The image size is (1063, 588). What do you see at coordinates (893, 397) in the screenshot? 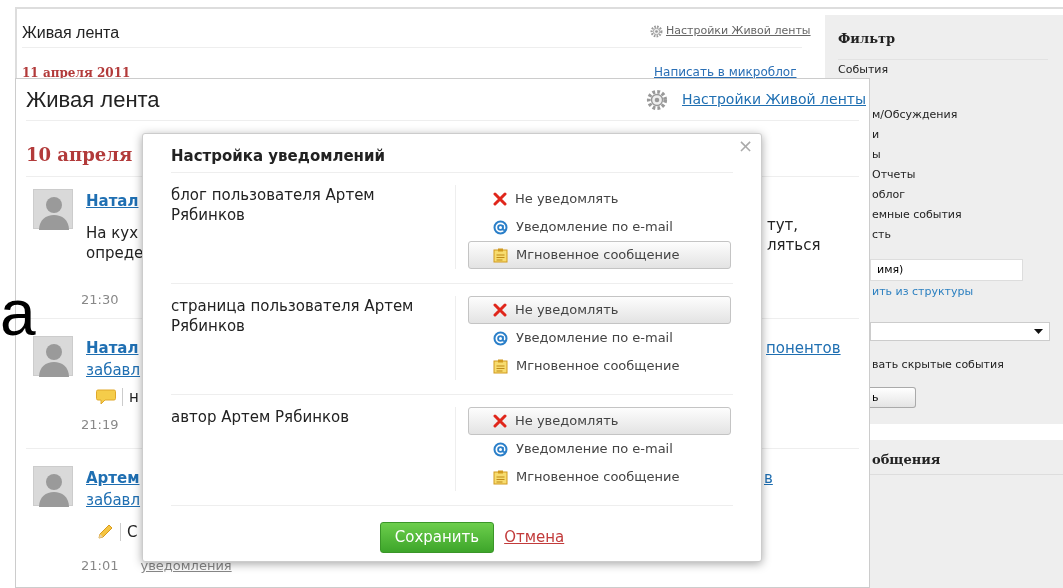
I see `apply-button: ь` at bounding box center [893, 397].